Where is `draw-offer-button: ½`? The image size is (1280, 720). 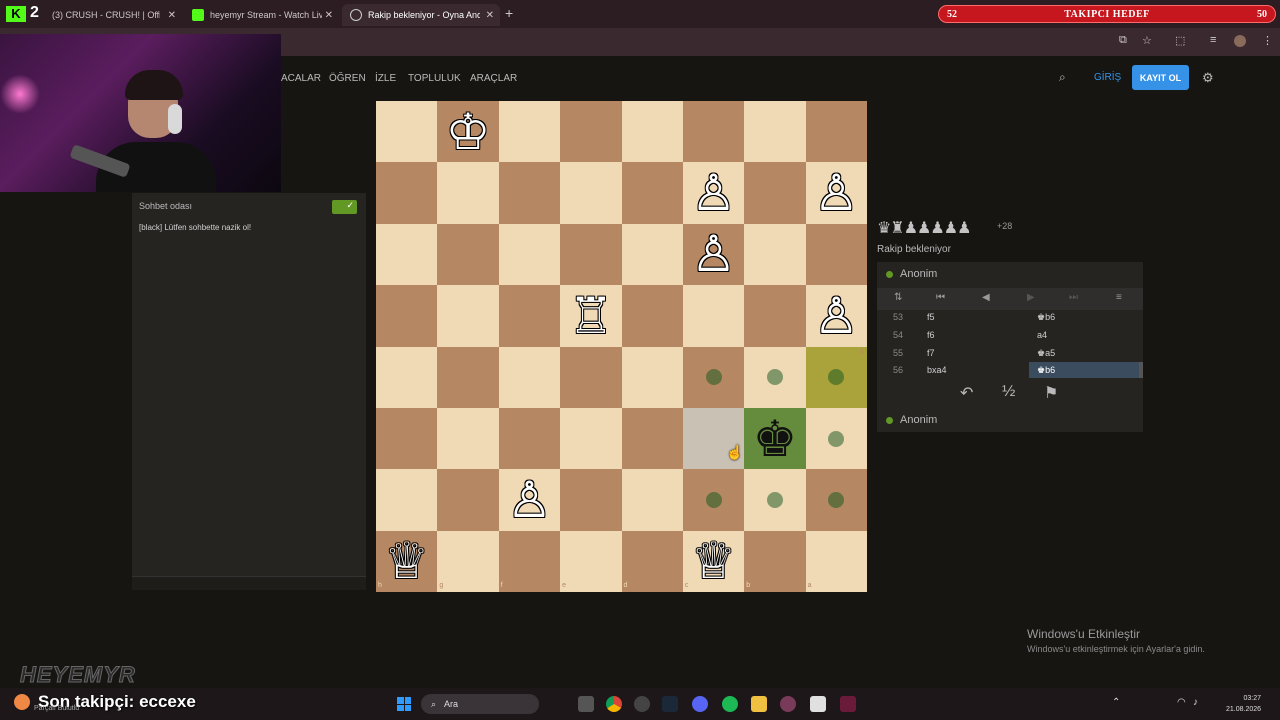 draw-offer-button: ½ is located at coordinates (1008, 392).